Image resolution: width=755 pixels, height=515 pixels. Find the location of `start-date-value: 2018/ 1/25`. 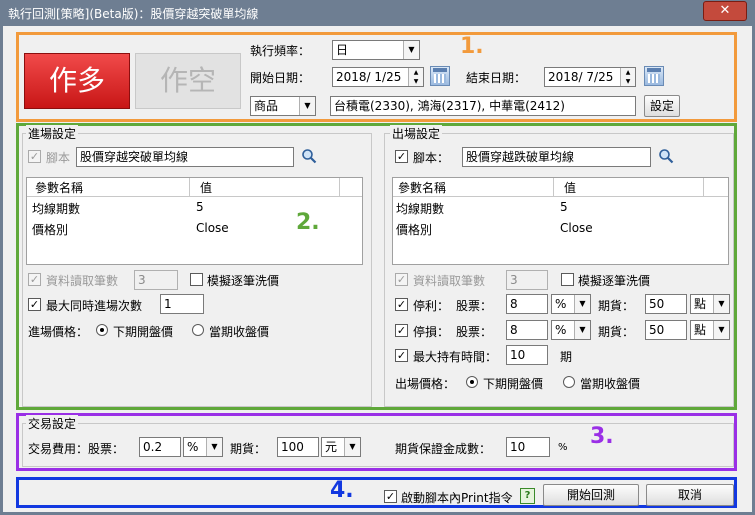

start-date-value: 2018/ 1/25 is located at coordinates (369, 77).